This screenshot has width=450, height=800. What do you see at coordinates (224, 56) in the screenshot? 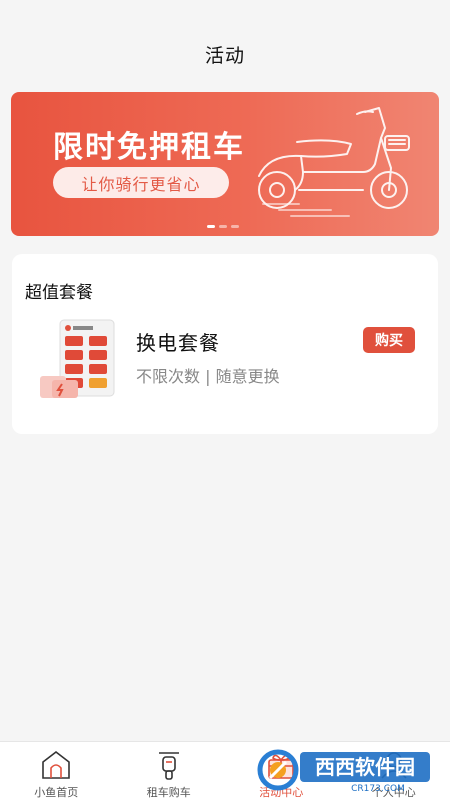
I see `page-title: 活动` at bounding box center [224, 56].